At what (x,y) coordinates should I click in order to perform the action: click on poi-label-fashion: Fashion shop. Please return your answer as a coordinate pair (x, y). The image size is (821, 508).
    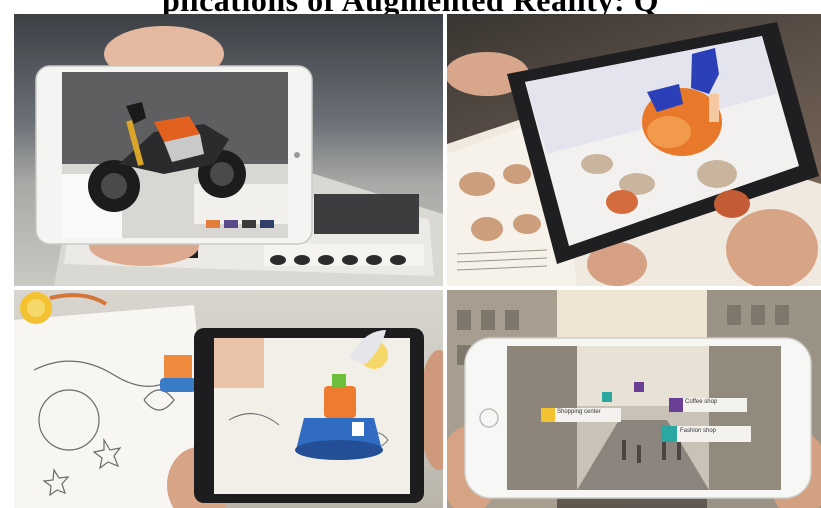
    Looking at the image, I should click on (698, 431).